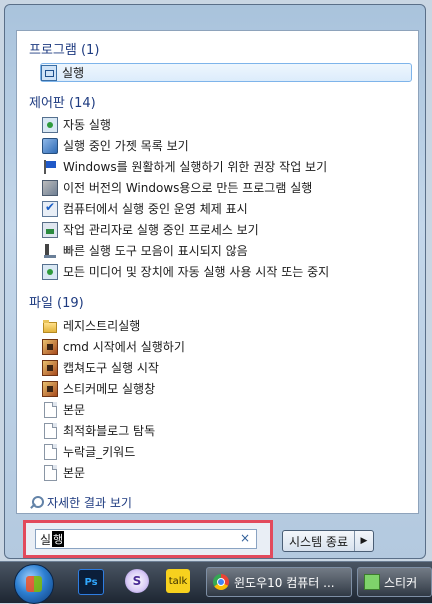  What do you see at coordinates (49, 72) in the screenshot?
I see `run-dialog-icon` at bounding box center [49, 72].